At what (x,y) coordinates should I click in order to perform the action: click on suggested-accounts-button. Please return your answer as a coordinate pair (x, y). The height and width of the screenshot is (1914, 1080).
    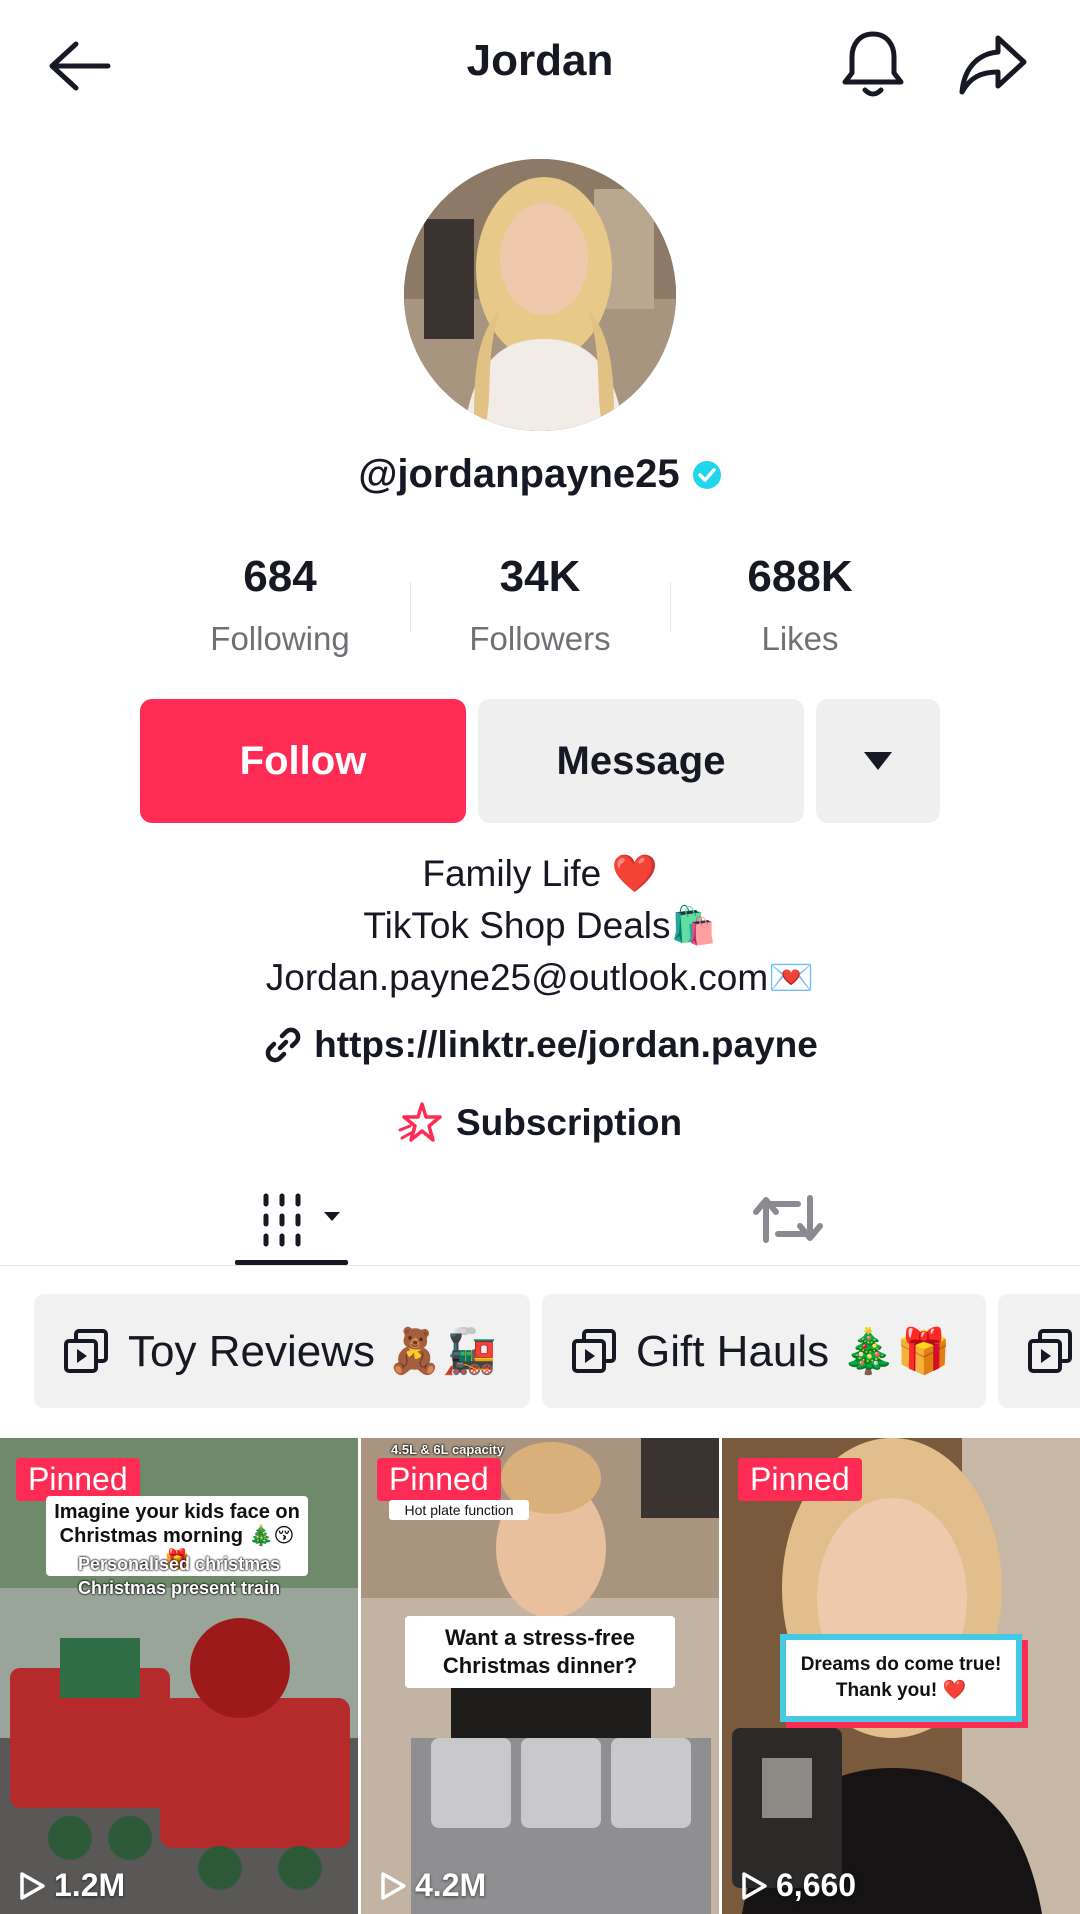
    Looking at the image, I should click on (878, 761).